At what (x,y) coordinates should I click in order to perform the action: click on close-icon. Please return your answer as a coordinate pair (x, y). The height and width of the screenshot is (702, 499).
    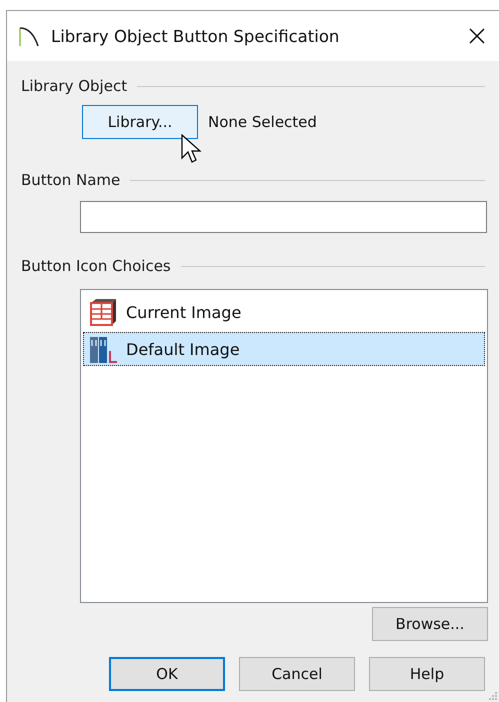
    Looking at the image, I should click on (477, 36).